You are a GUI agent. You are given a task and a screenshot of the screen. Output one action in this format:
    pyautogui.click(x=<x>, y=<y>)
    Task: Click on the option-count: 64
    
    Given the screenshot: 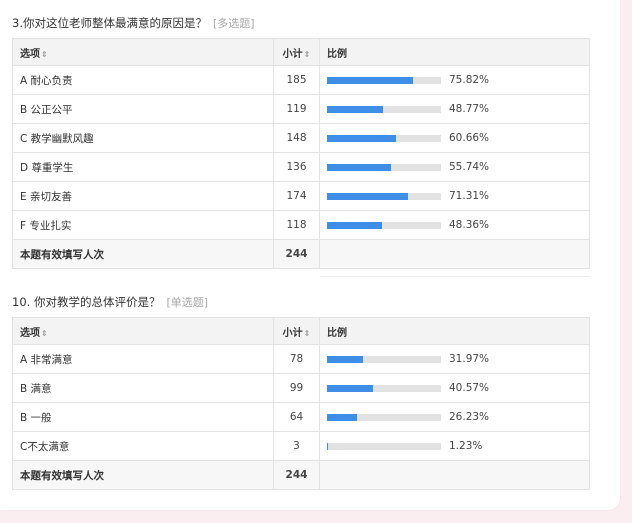 What is the action you would take?
    pyautogui.click(x=296, y=417)
    